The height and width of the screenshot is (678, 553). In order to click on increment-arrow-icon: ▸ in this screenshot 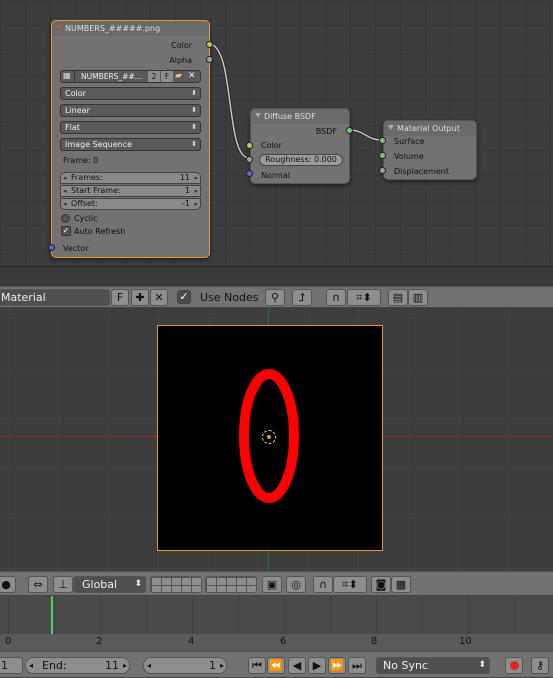, I will do `click(124, 665)`.